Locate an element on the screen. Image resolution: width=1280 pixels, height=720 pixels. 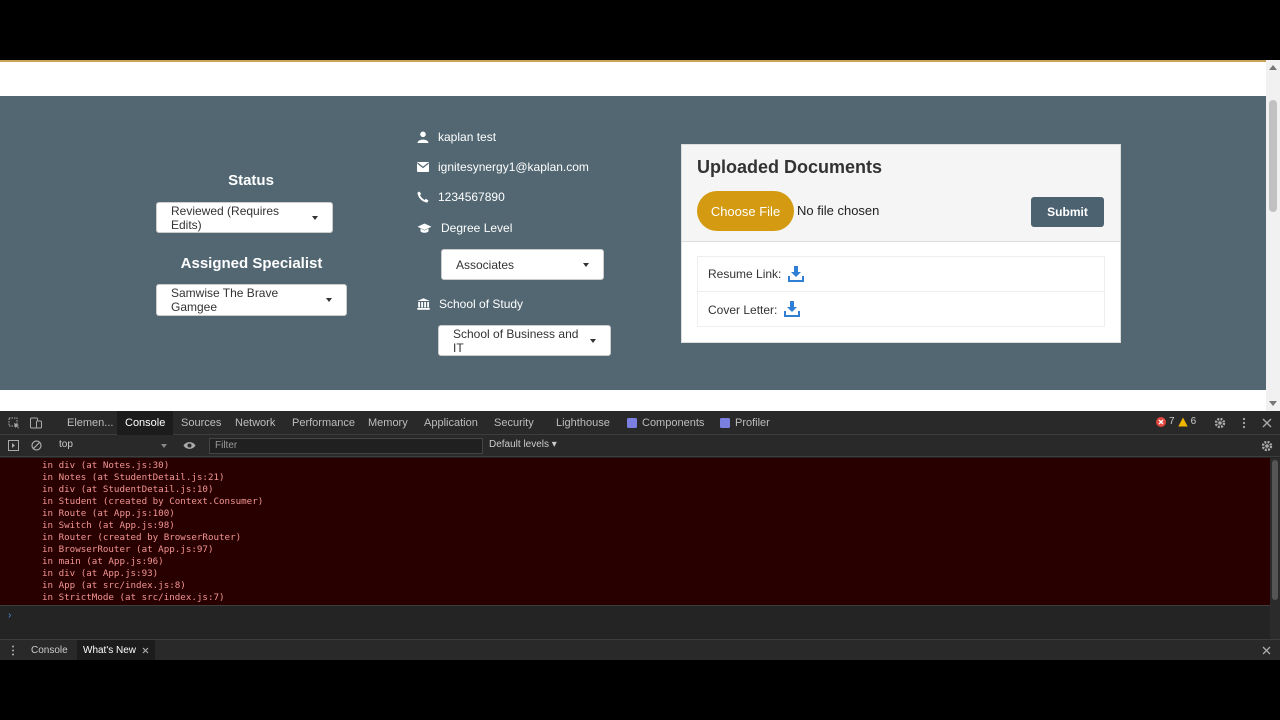
tab-security: Security is located at coordinates (514, 423).